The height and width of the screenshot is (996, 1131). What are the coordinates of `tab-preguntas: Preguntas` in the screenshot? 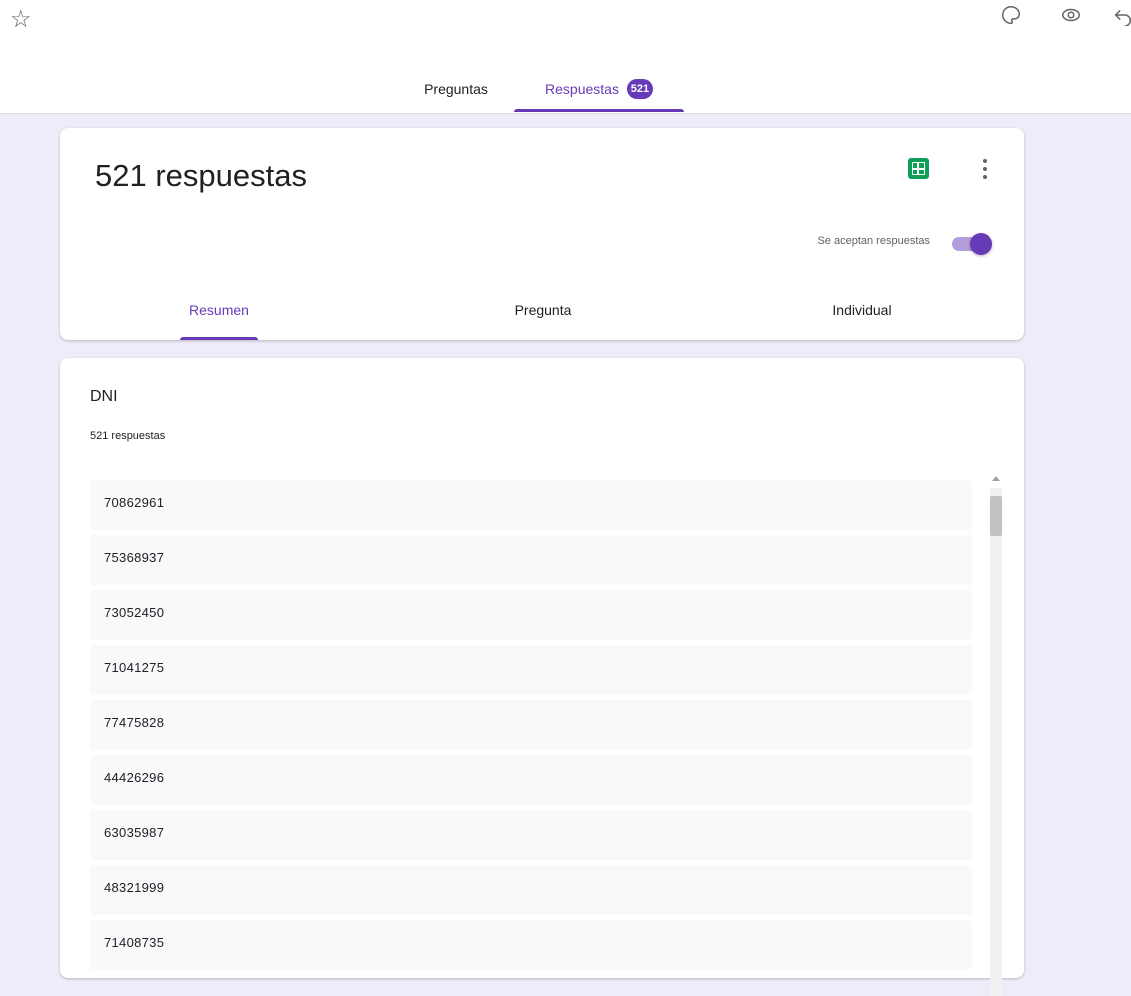 It's located at (456, 92).